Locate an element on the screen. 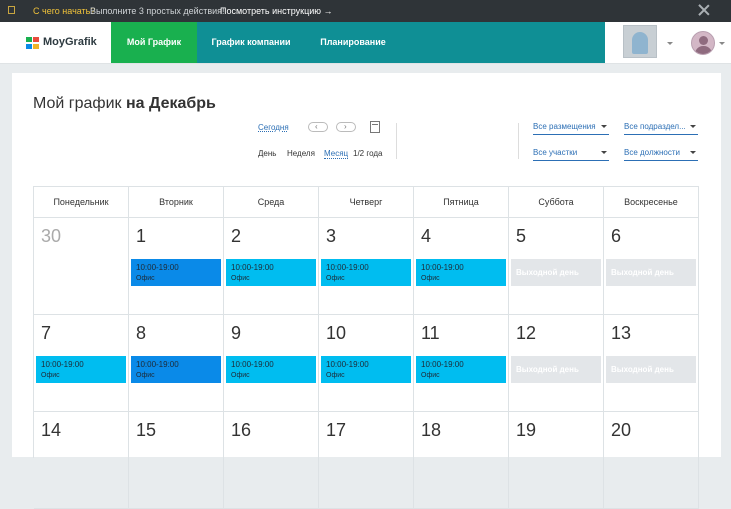 The width and height of the screenshot is (731, 509). day-number: 15 is located at coordinates (146, 430).